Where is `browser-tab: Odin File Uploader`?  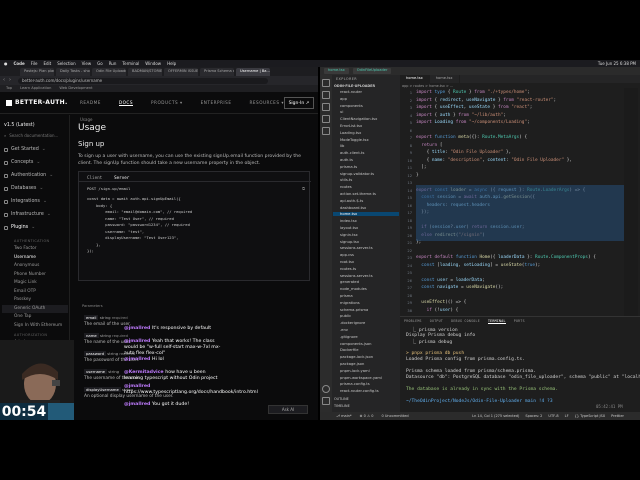
browser-tab: Odin File Uploader is located at coordinates (109, 72).